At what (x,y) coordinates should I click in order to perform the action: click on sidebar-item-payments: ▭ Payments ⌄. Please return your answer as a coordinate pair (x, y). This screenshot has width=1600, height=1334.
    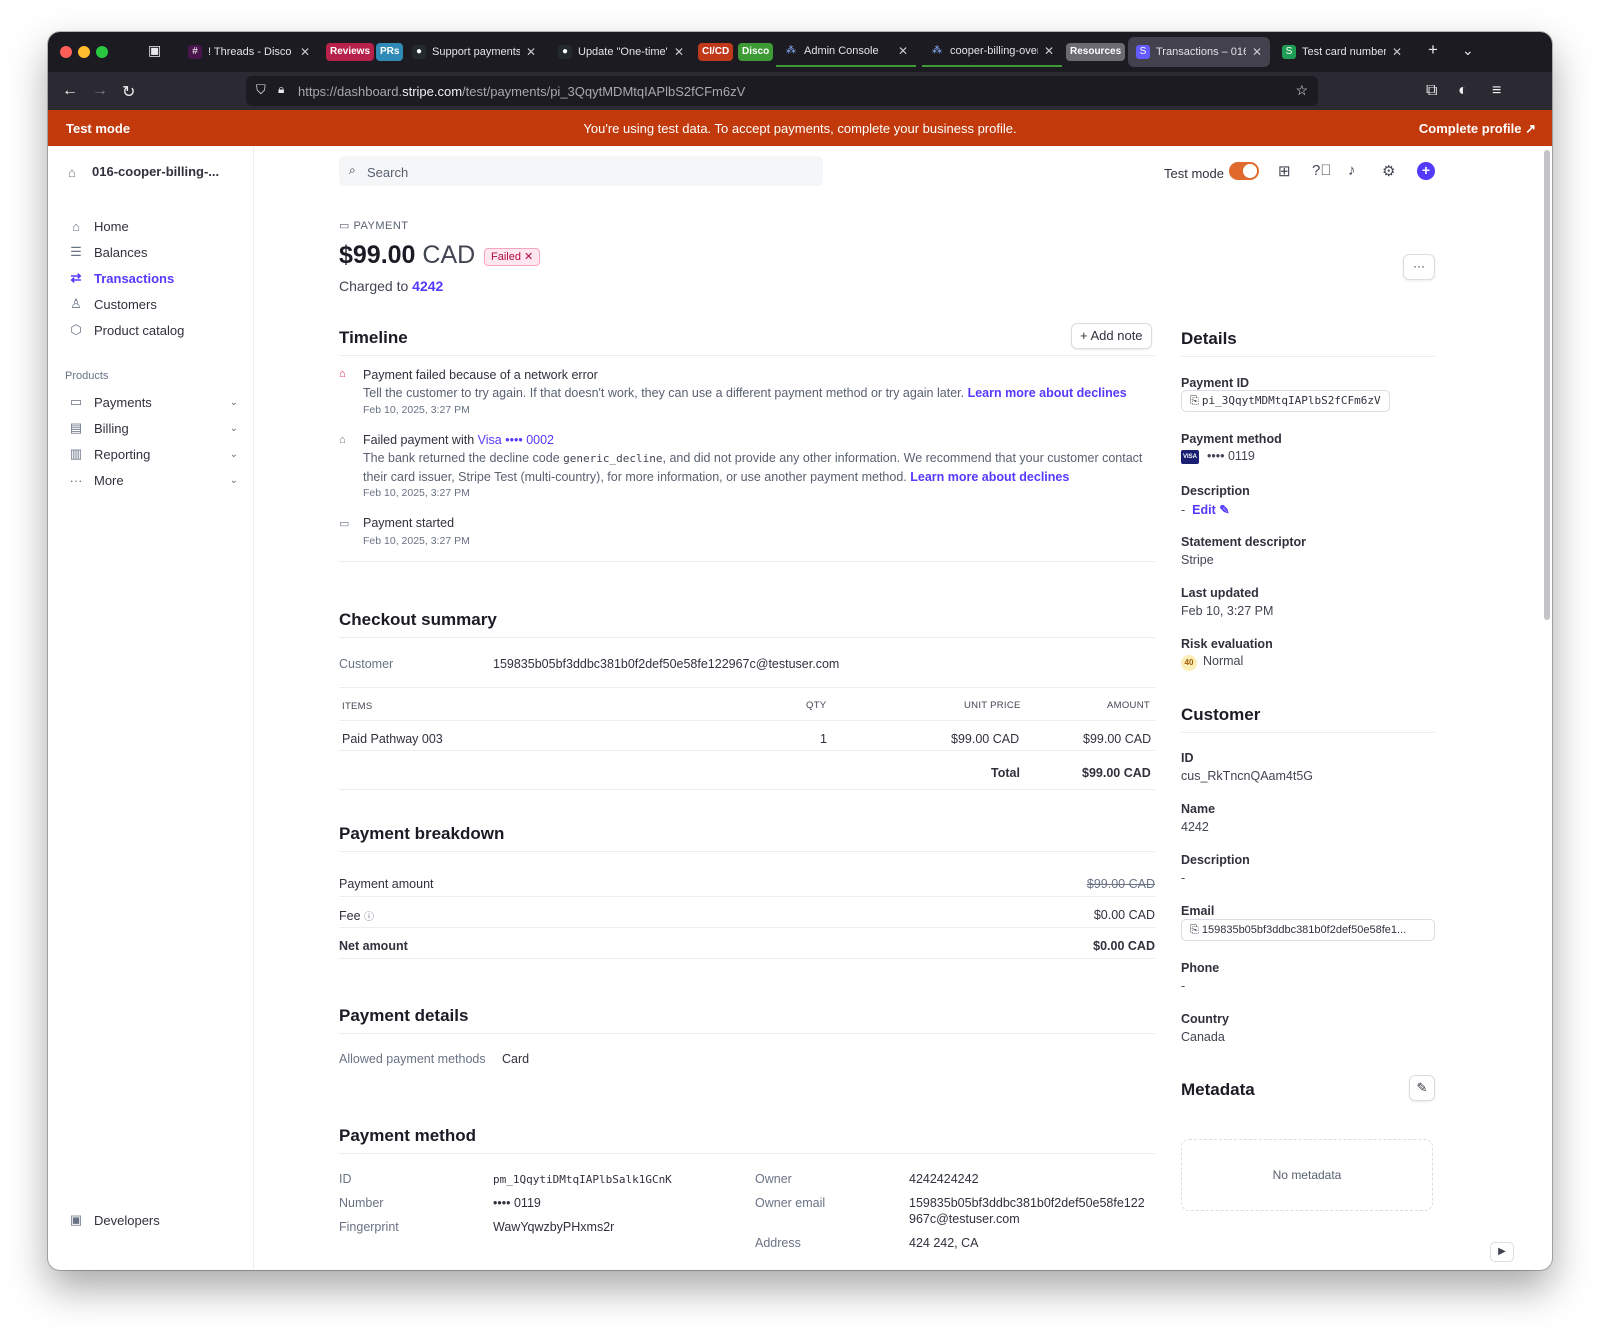
    Looking at the image, I should click on (153, 402).